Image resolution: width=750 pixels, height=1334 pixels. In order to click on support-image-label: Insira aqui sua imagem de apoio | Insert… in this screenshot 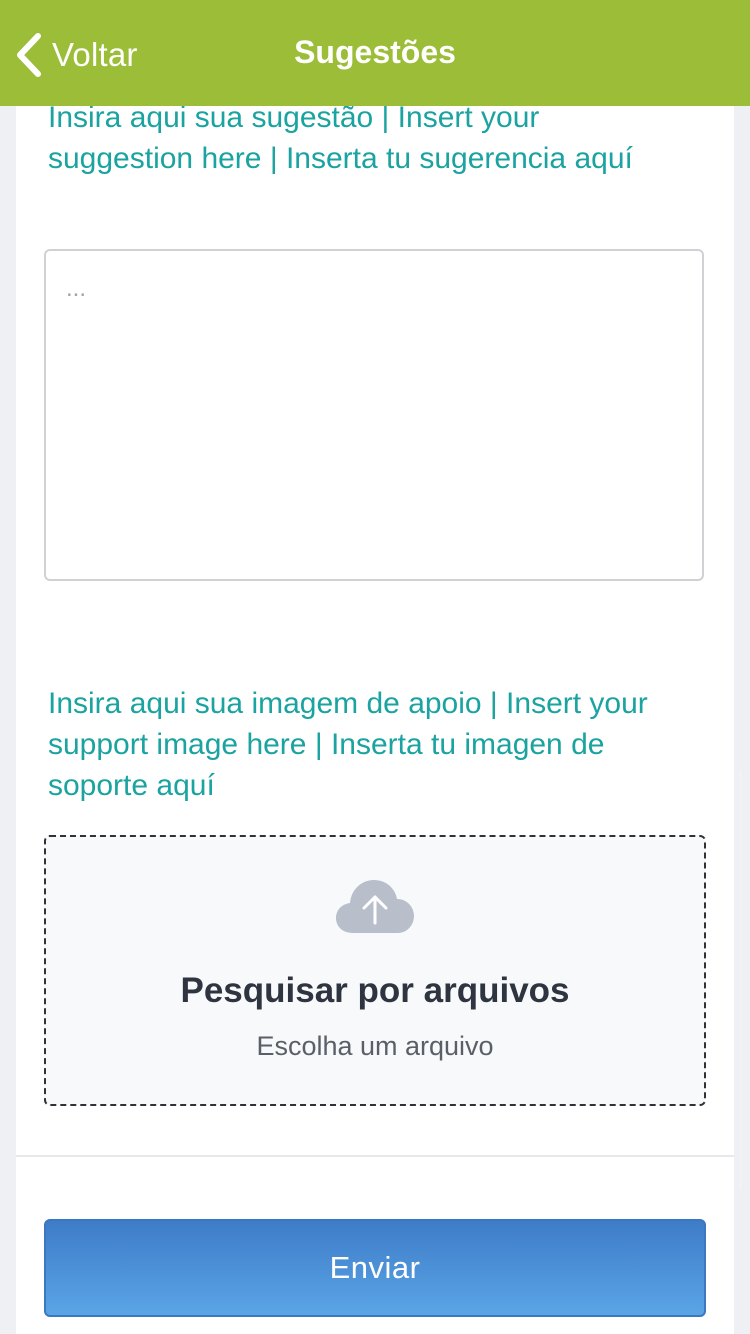, I will do `click(348, 744)`.